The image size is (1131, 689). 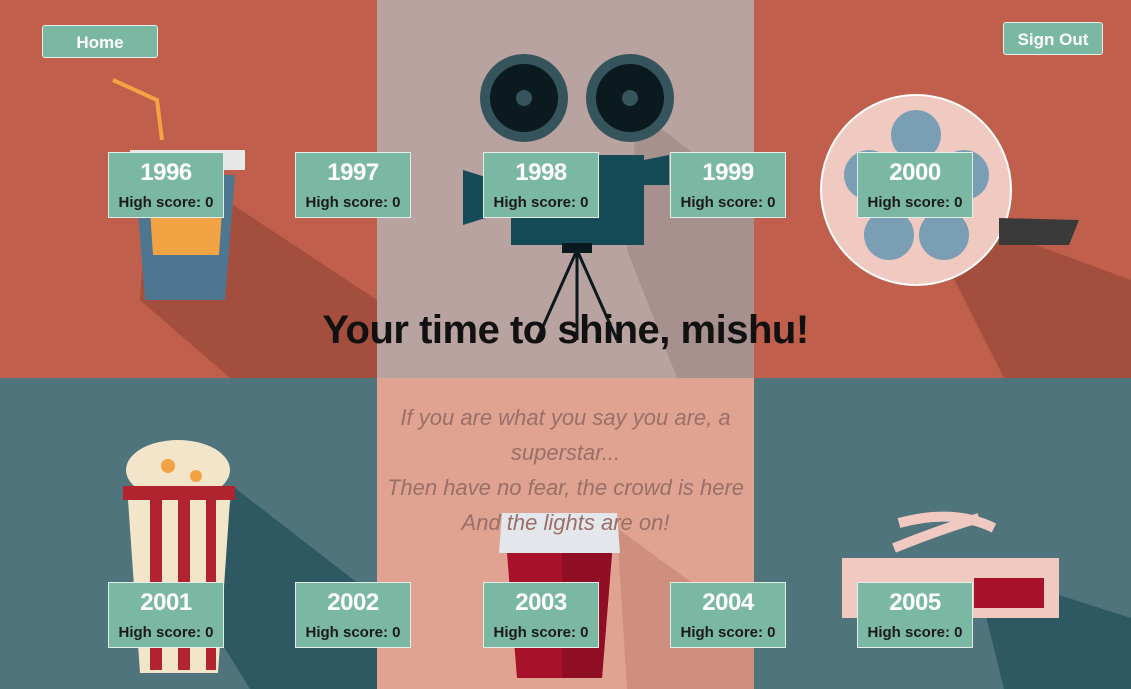 I want to click on year-button-2005: 2005 High score: 0, so click(x=915, y=615).